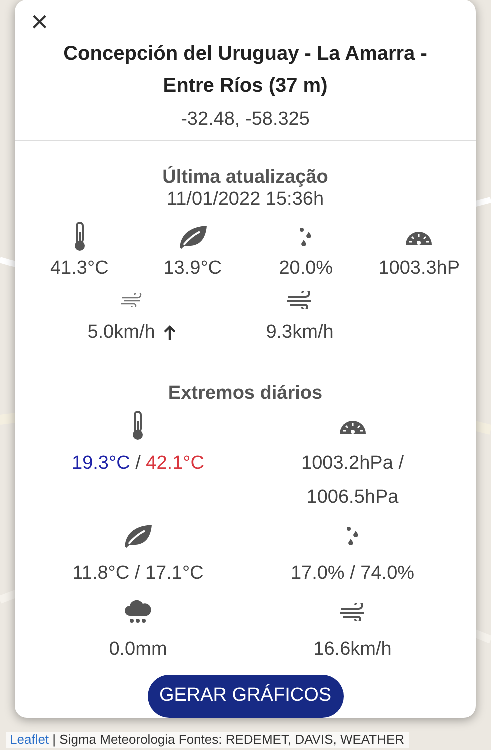 The width and height of the screenshot is (491, 750). What do you see at coordinates (40, 23) in the screenshot?
I see `close-button: ×` at bounding box center [40, 23].